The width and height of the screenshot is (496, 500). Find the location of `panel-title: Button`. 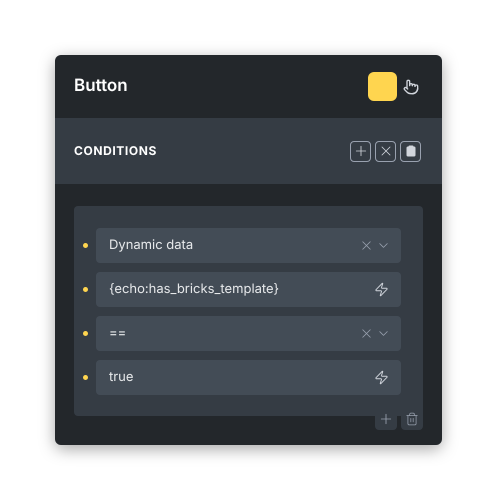

panel-title: Button is located at coordinates (101, 86).